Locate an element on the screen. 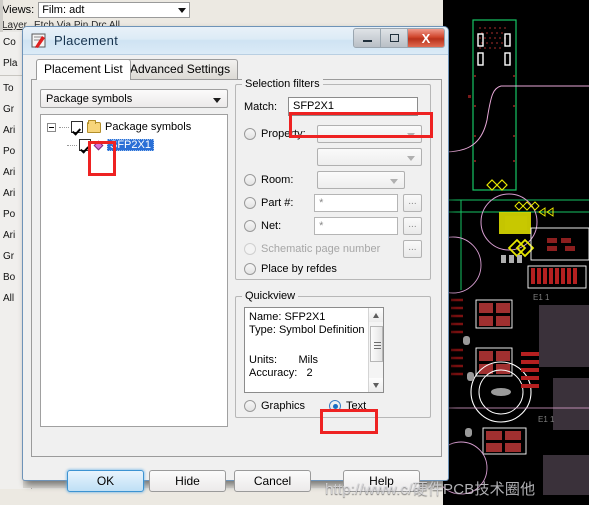 This screenshot has width=589, height=505. cancel-button-label: Cancel is located at coordinates (272, 481).